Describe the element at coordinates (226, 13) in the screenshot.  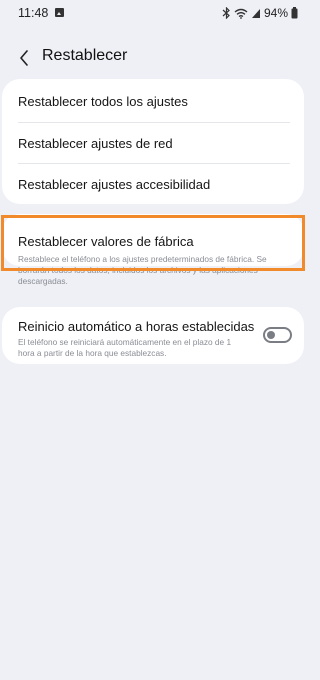
I see `bluetooth-icon` at that location.